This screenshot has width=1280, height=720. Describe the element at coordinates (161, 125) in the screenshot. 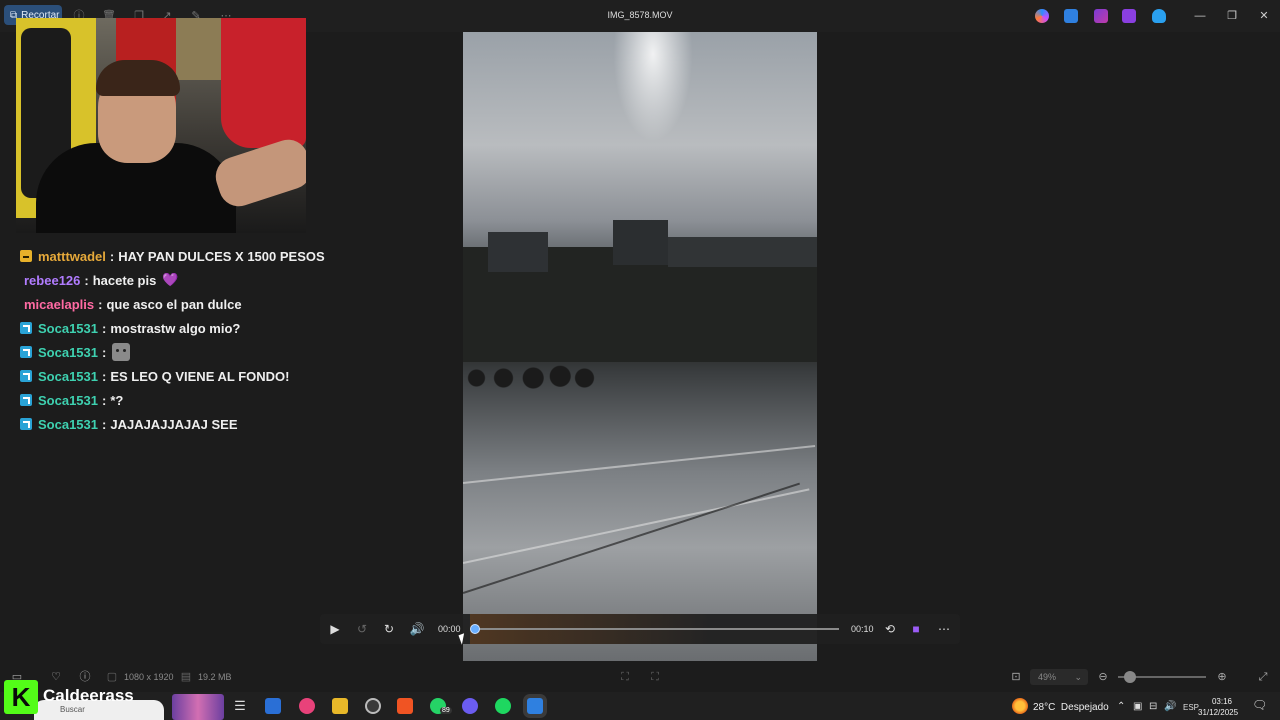

I see `webcam-feed` at that location.